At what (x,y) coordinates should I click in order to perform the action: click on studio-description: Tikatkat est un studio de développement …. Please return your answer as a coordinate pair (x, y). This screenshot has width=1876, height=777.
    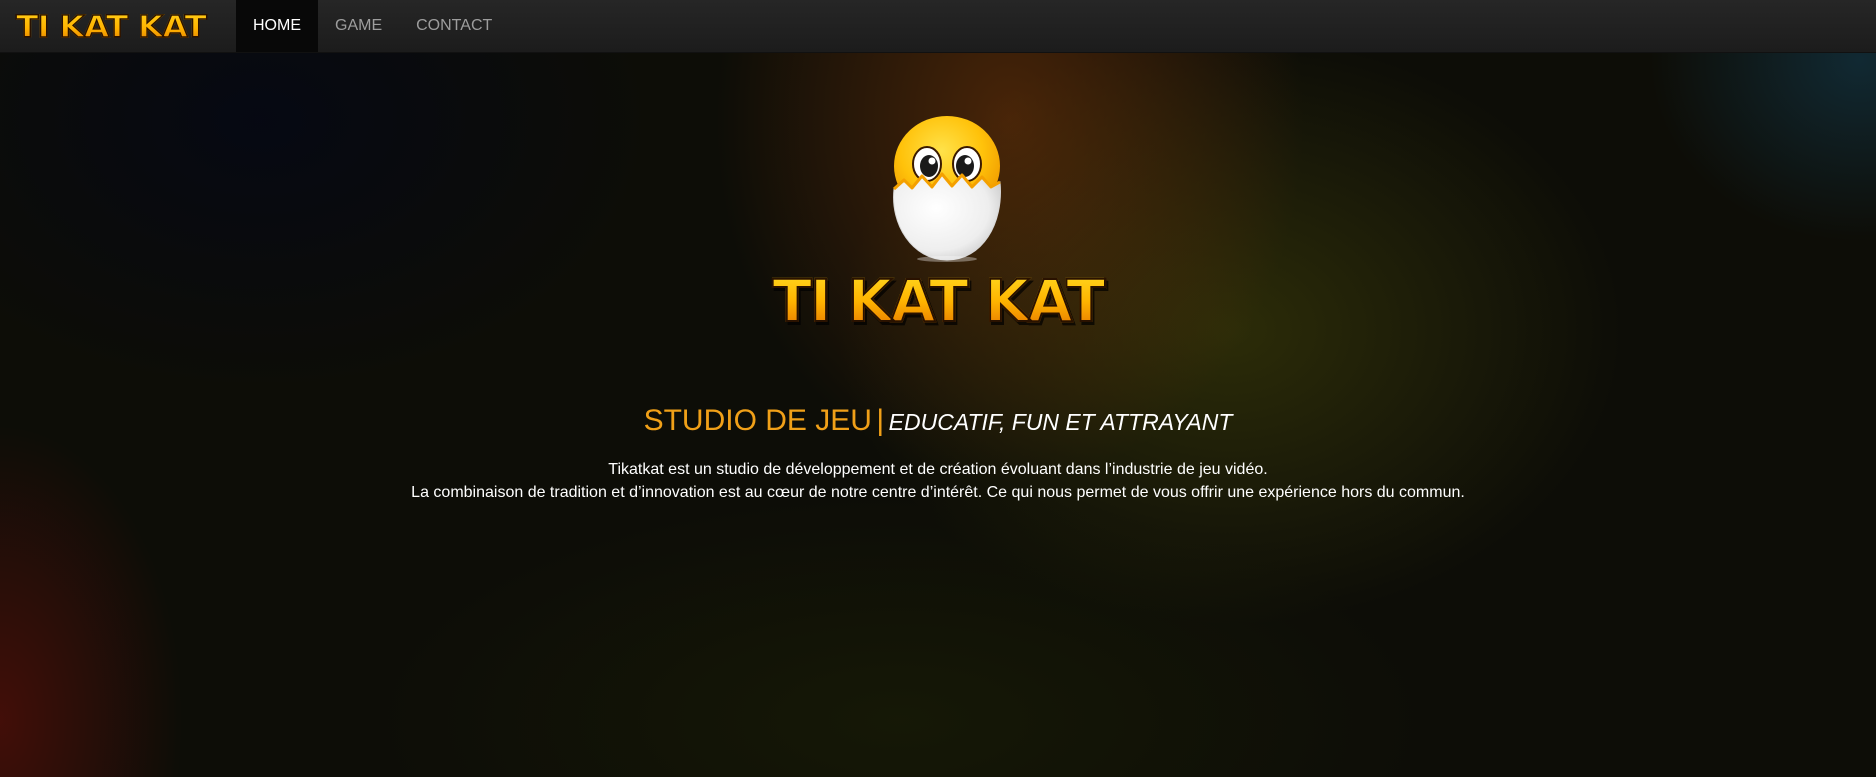
    Looking at the image, I should click on (938, 481).